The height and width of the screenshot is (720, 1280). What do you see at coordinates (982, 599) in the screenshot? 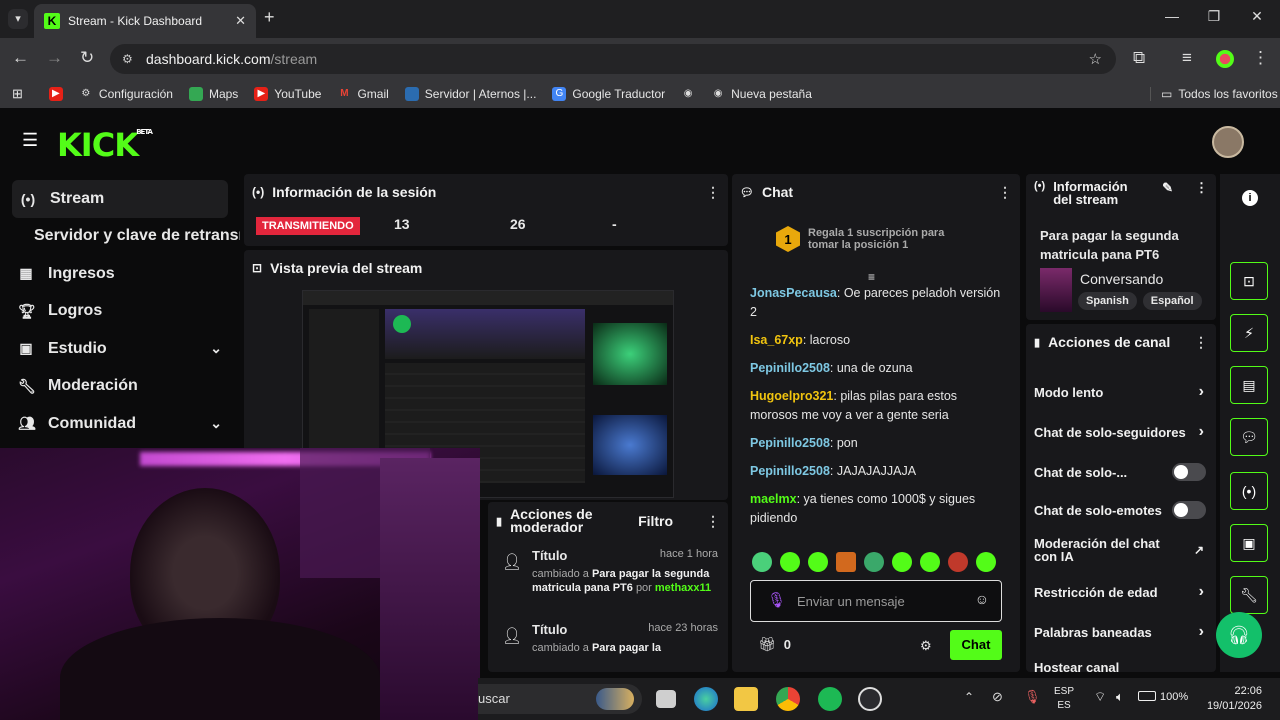
I see `emoji-icon: ☺` at bounding box center [982, 599].